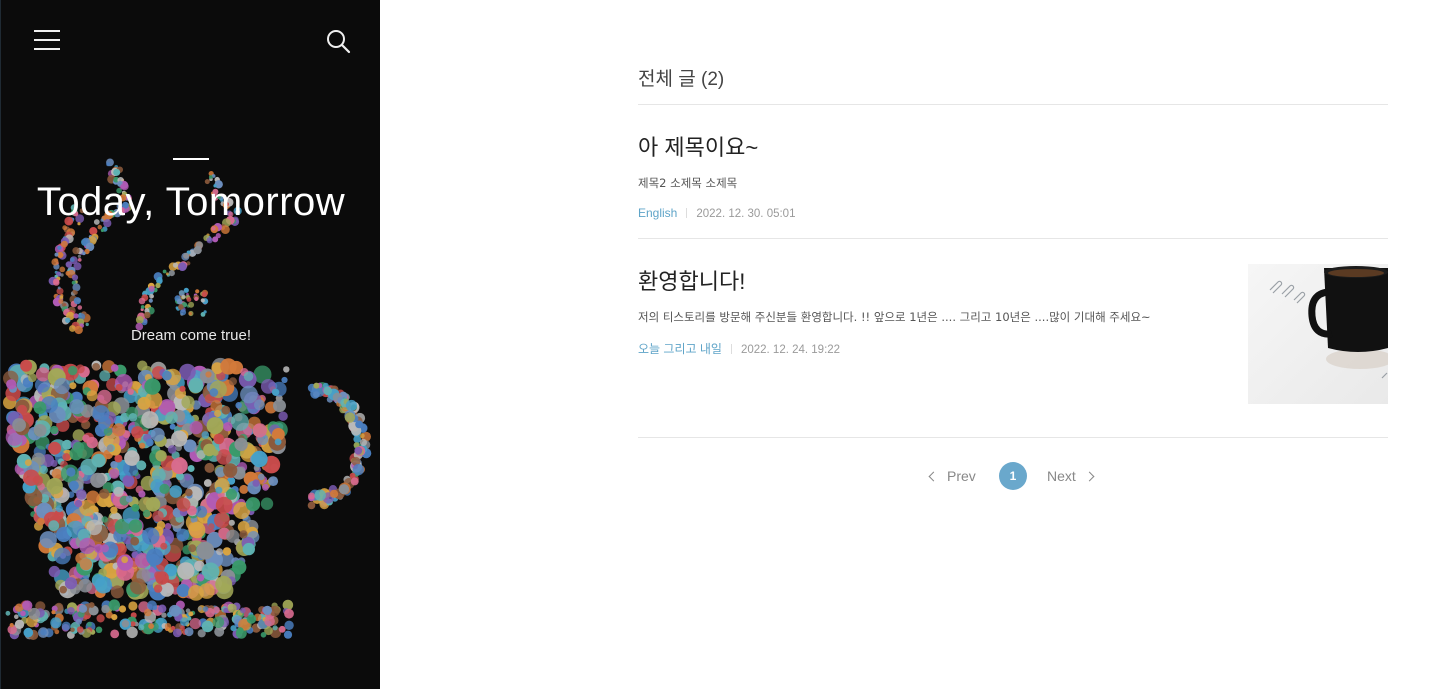 The image size is (1454, 689). I want to click on post-meta: English 2022. 12. 30. 05:01, so click(1013, 213).